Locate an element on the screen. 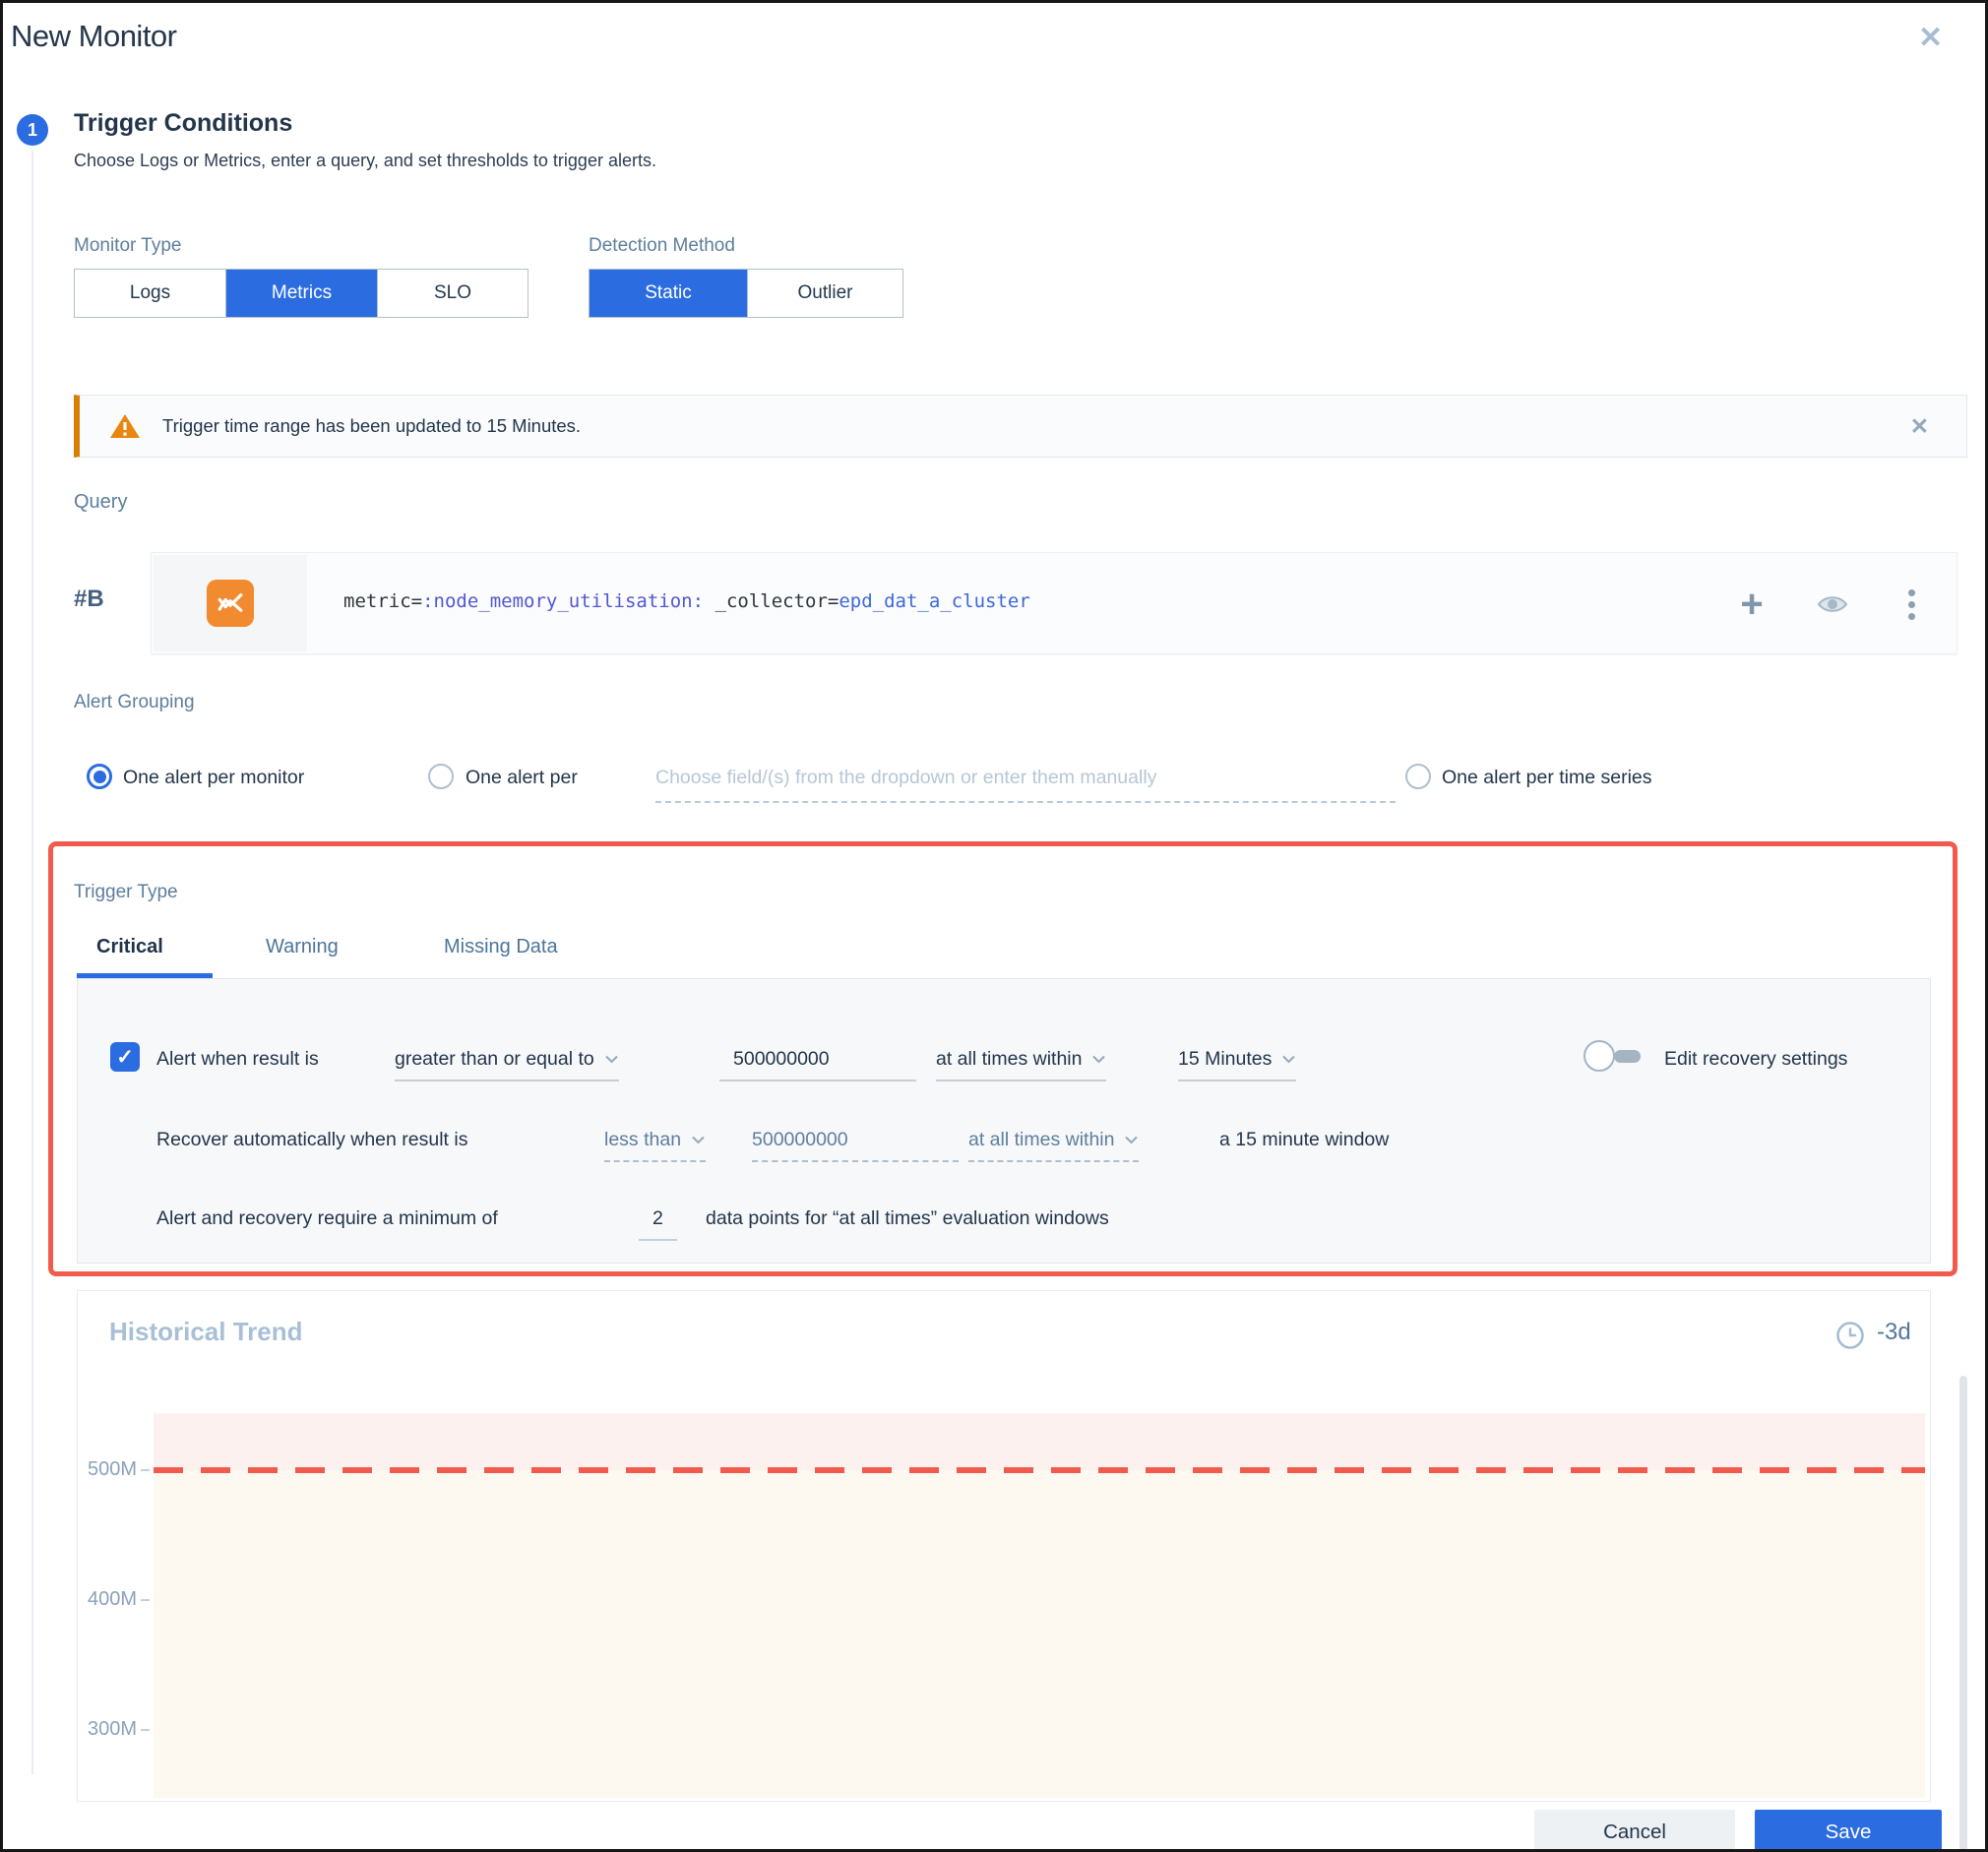  detection-static: Static is located at coordinates (668, 293).